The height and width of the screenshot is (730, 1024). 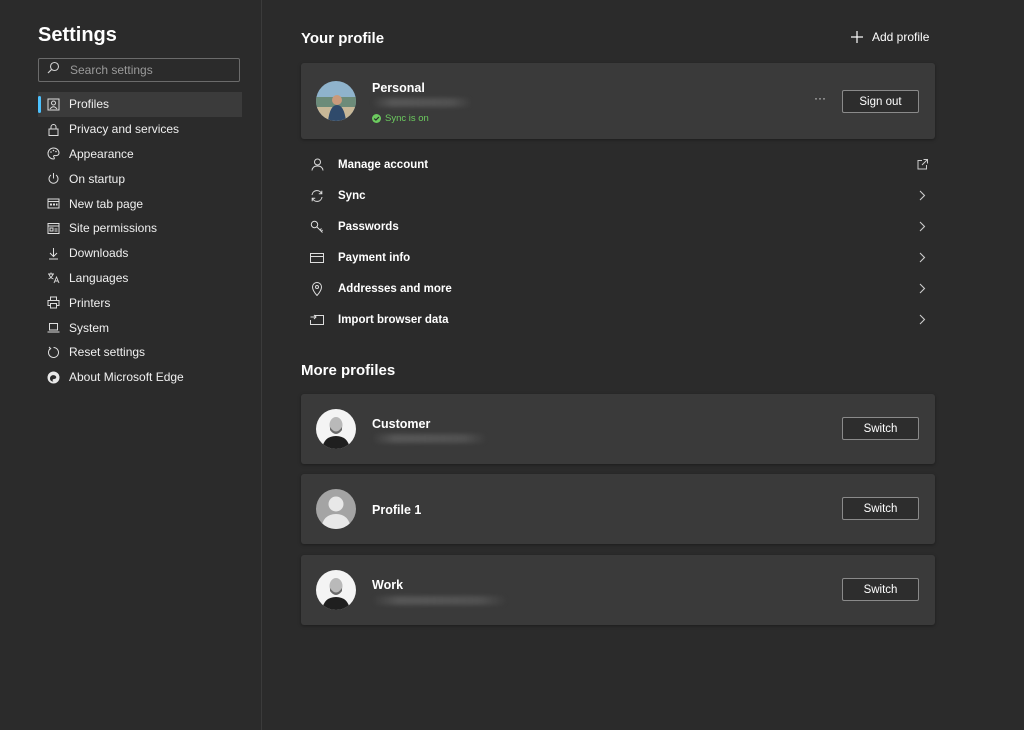 What do you see at coordinates (113, 228) in the screenshot?
I see `sidebar-item-label: Site permissions` at bounding box center [113, 228].